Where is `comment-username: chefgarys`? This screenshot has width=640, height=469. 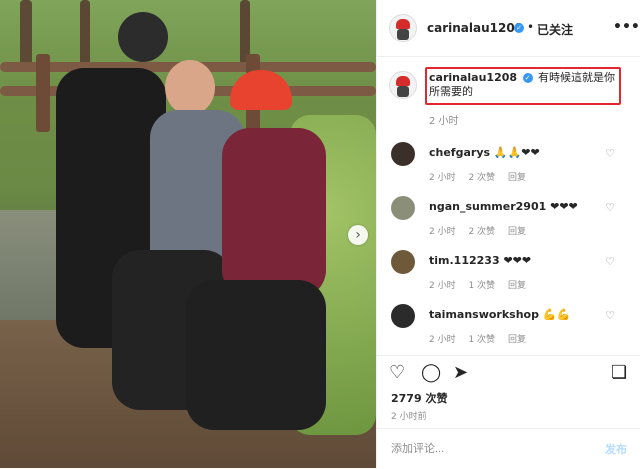 comment-username: chefgarys is located at coordinates (459, 152).